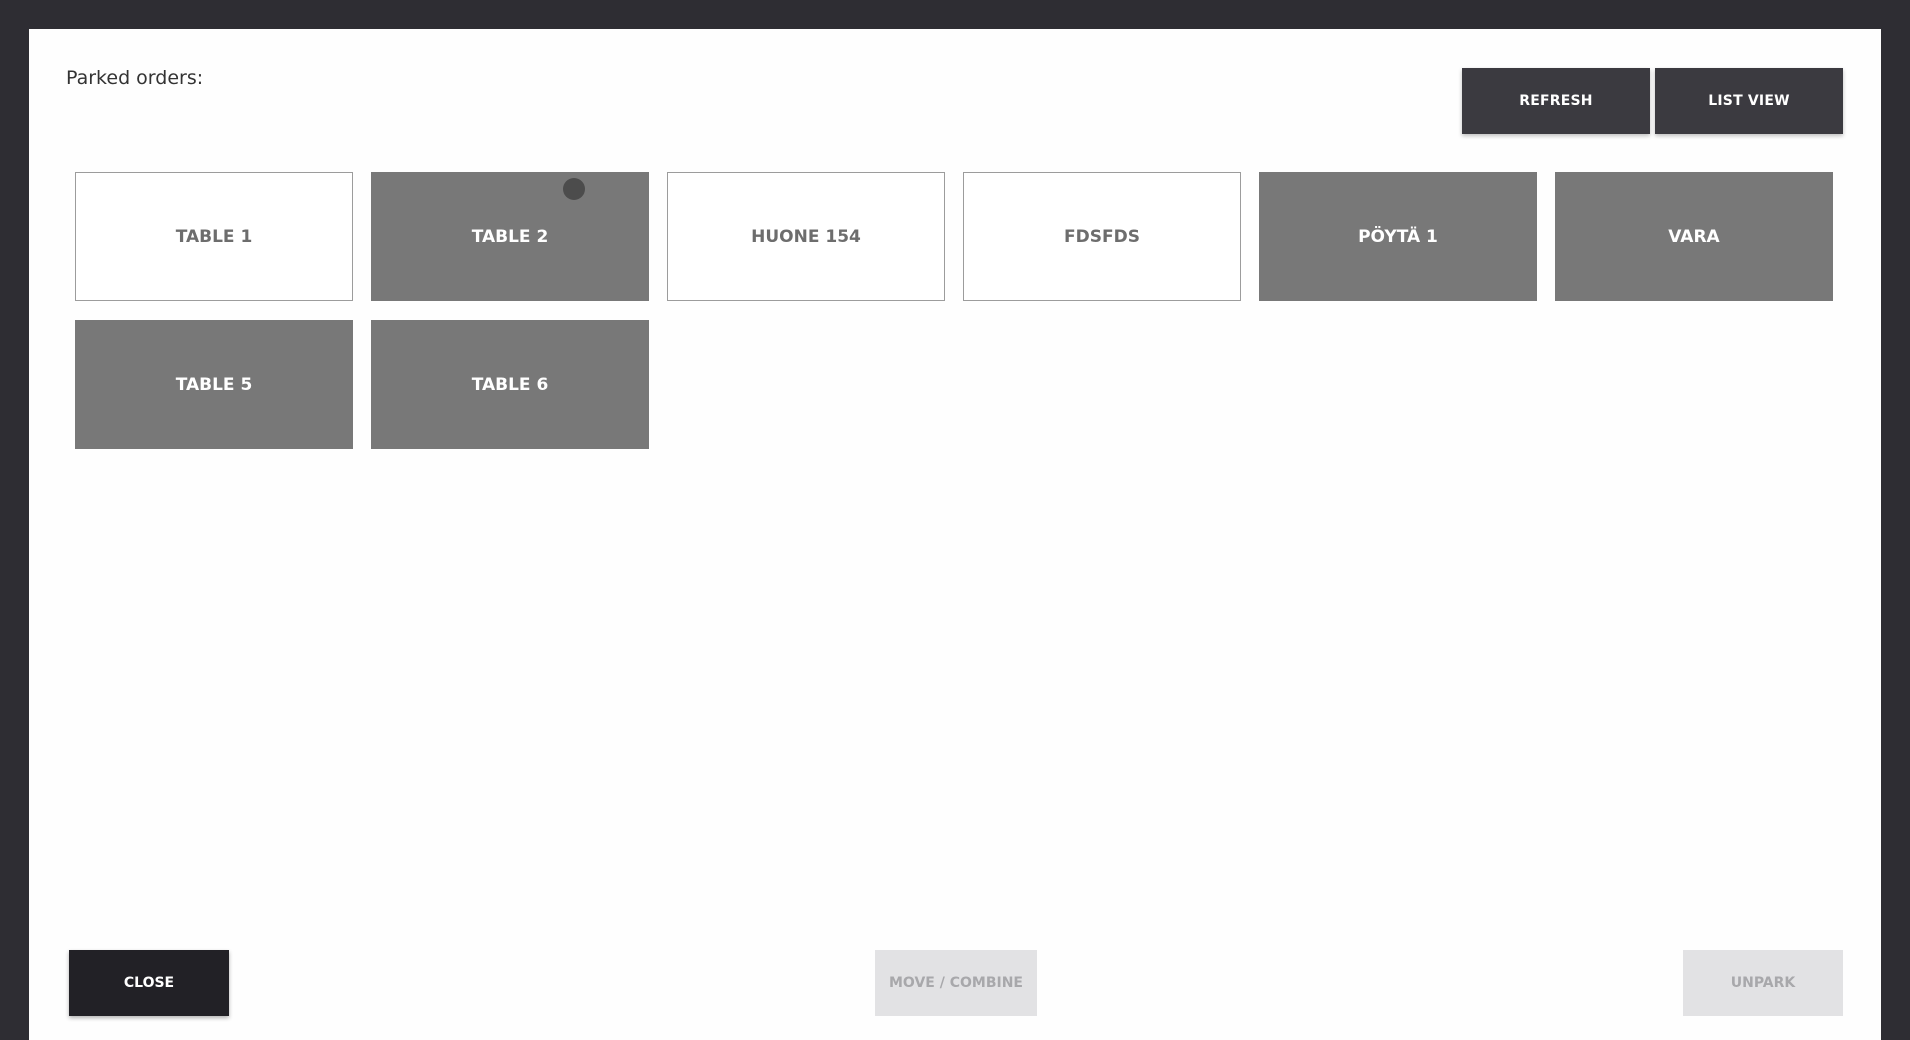 This screenshot has width=1910, height=1040. I want to click on table-tile: TABLE 6, so click(510, 384).